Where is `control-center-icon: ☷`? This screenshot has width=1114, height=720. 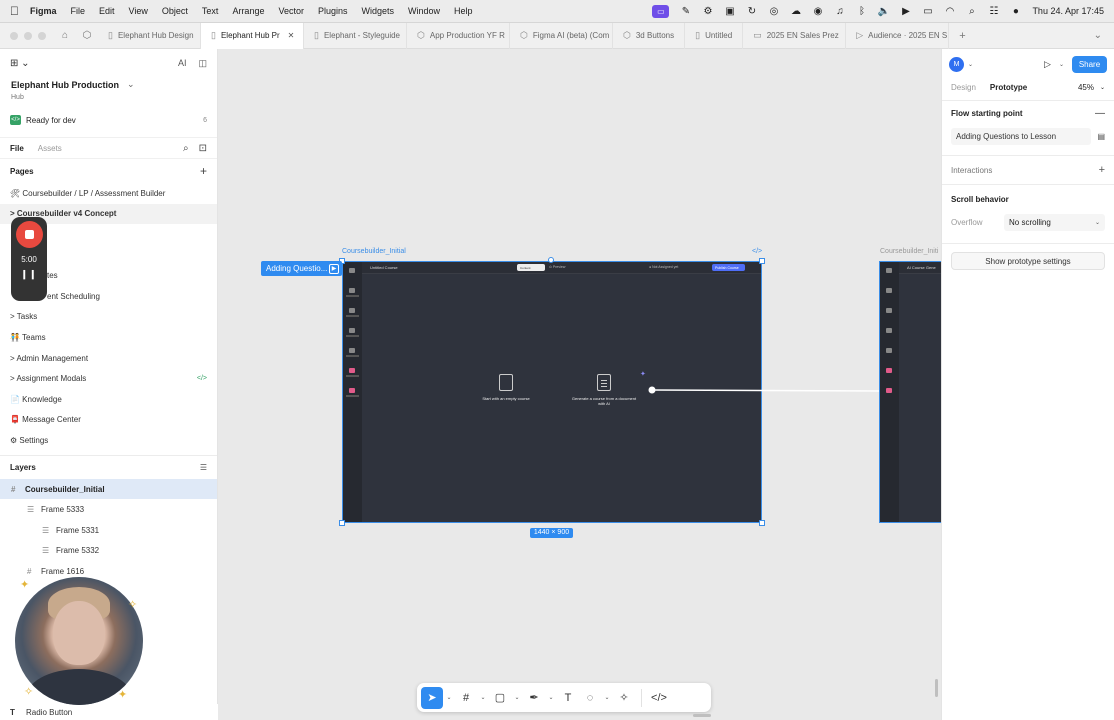 control-center-icon: ☷ is located at coordinates (993, 11).